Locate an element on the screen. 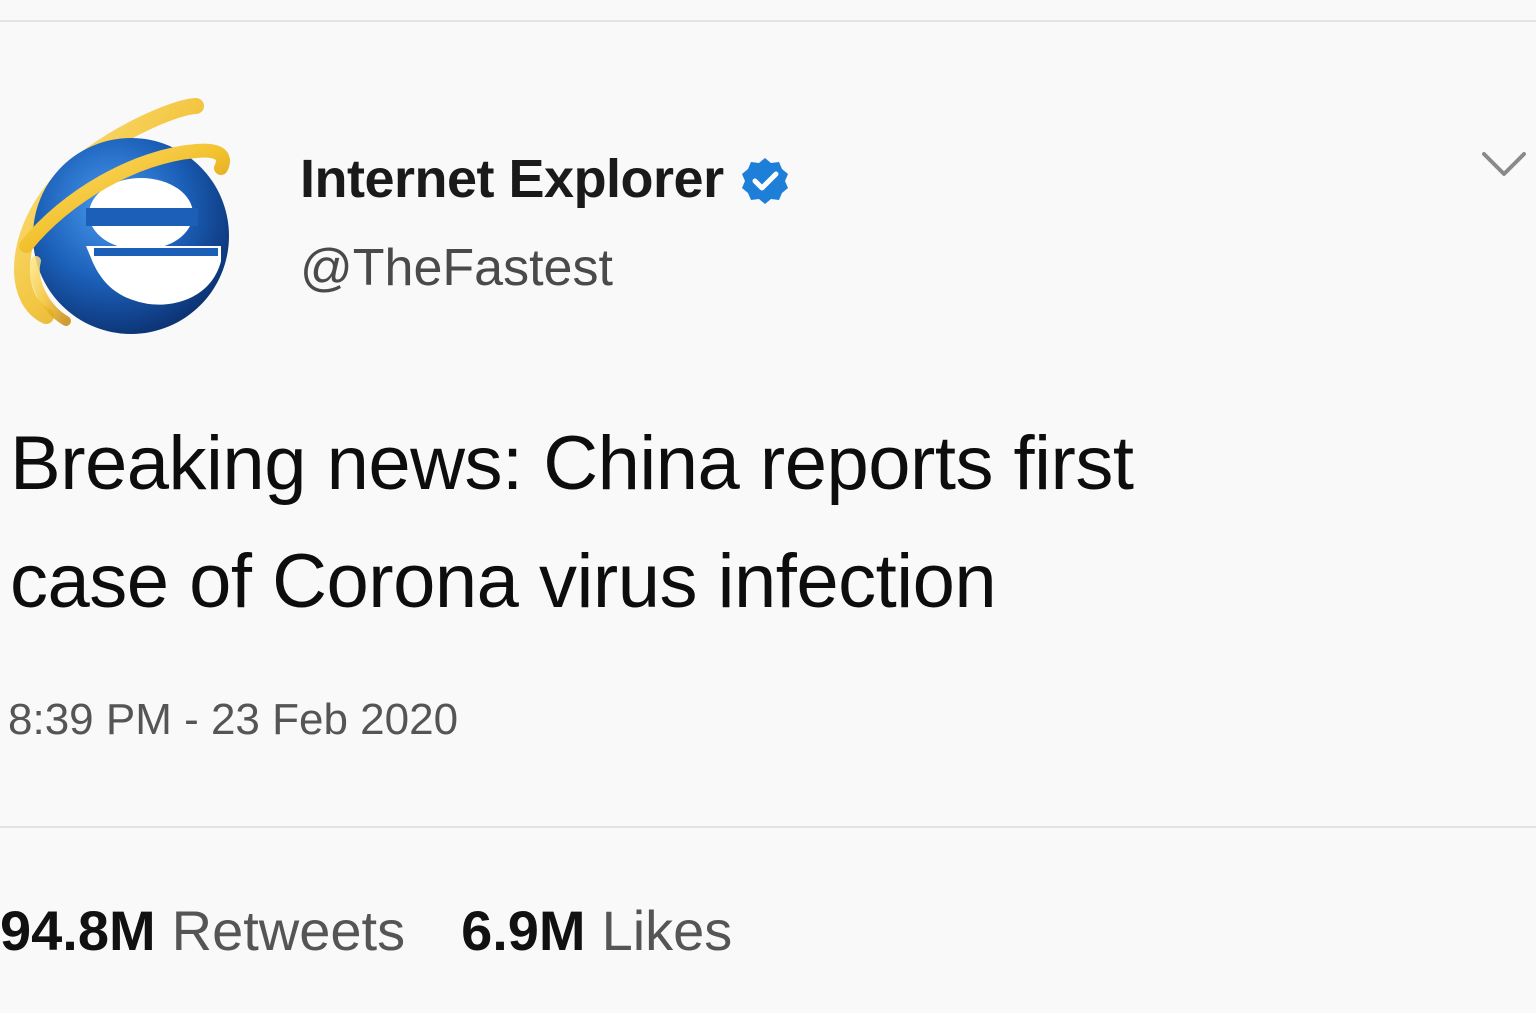 The height and width of the screenshot is (1013, 1536). author-handle: @TheFastest is located at coordinates (456, 268).